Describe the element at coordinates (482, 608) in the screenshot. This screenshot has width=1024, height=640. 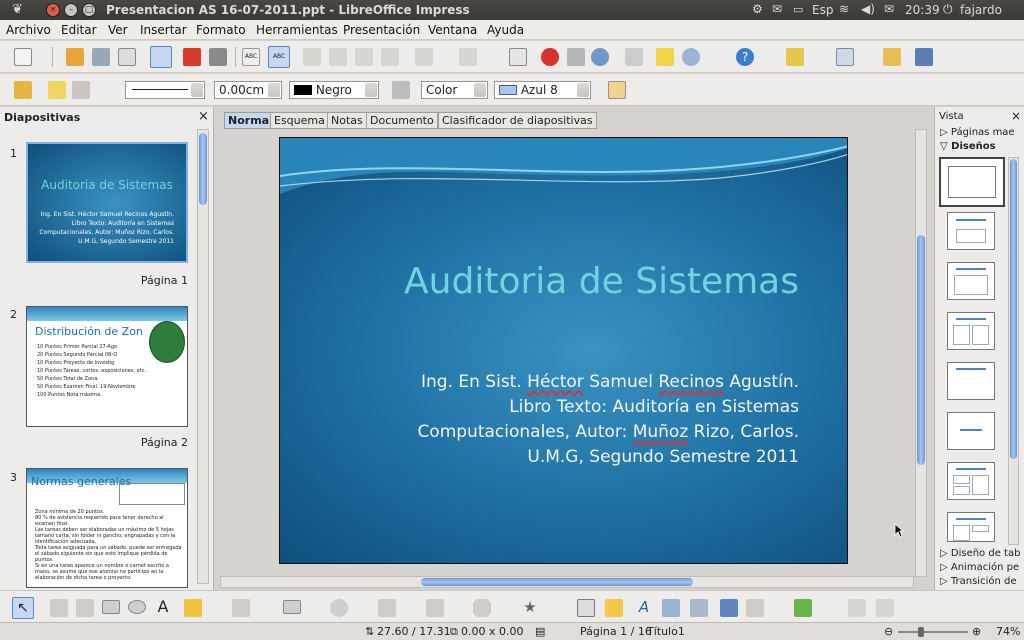
I see `callouts-icon` at that location.